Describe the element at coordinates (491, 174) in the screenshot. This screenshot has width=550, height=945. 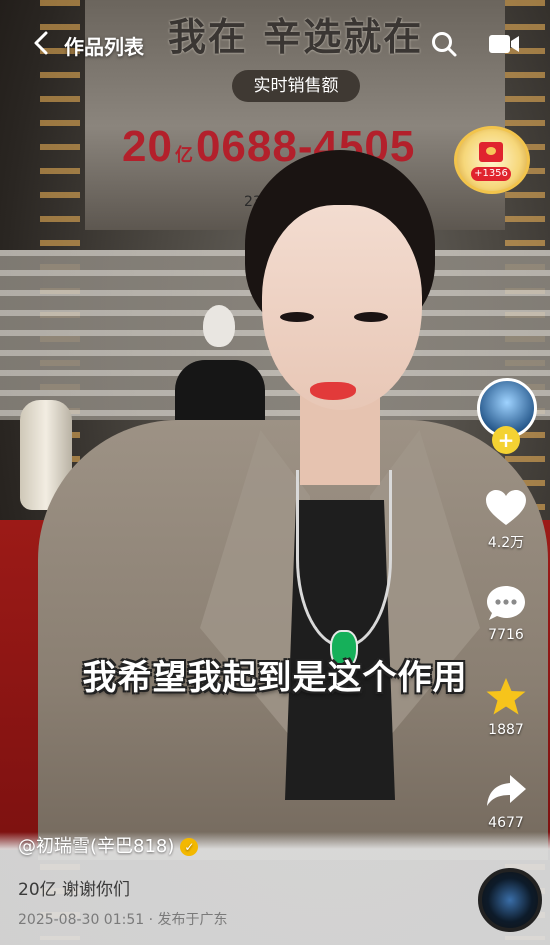
I see `red-packet-badge: +1356` at that location.